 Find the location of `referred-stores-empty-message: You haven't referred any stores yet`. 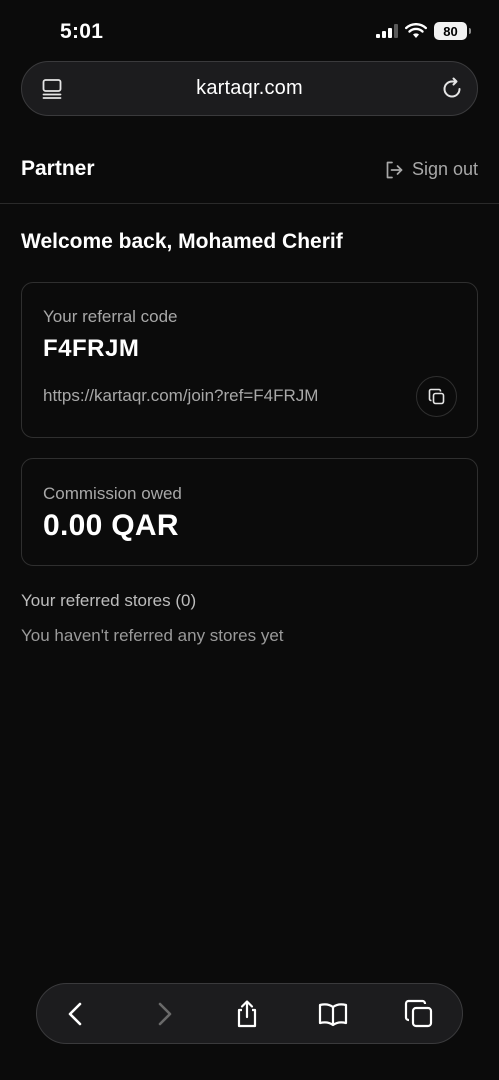

referred-stores-empty-message: You haven't referred any stores yet is located at coordinates (152, 635).